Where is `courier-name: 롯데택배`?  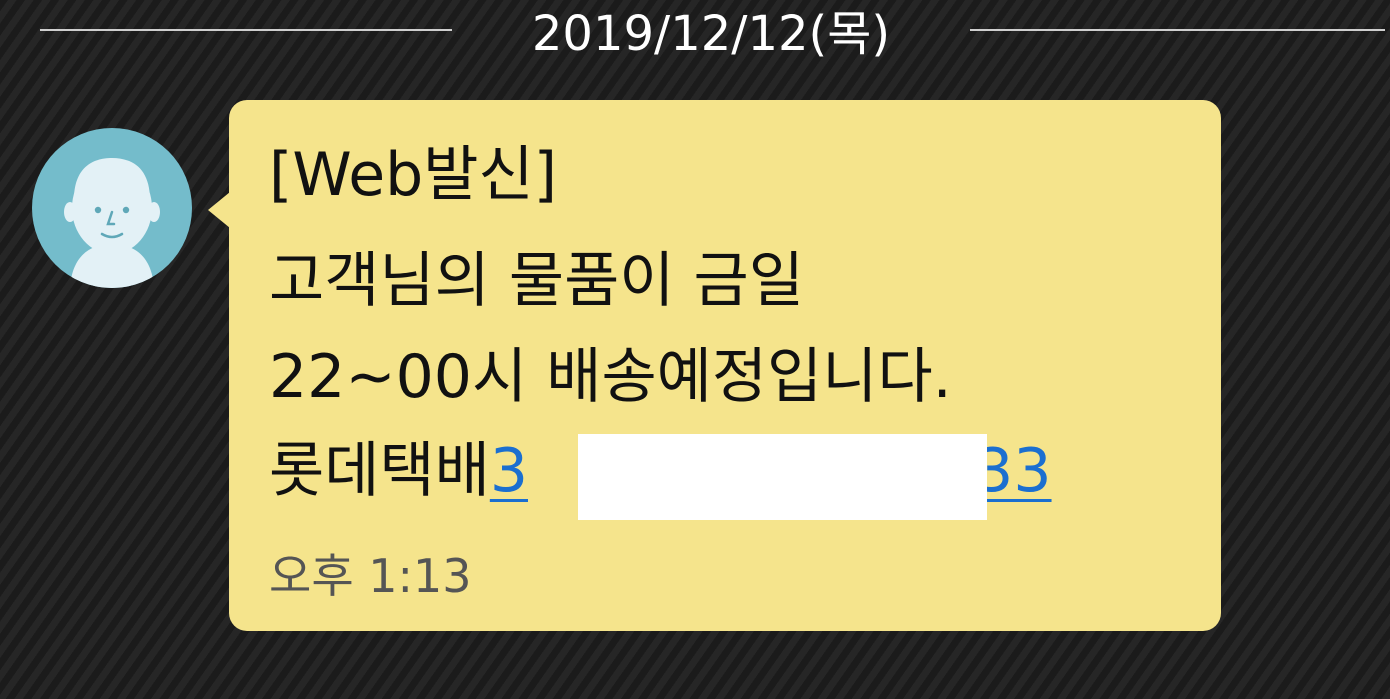 courier-name: 롯데택배 is located at coordinates (379, 471).